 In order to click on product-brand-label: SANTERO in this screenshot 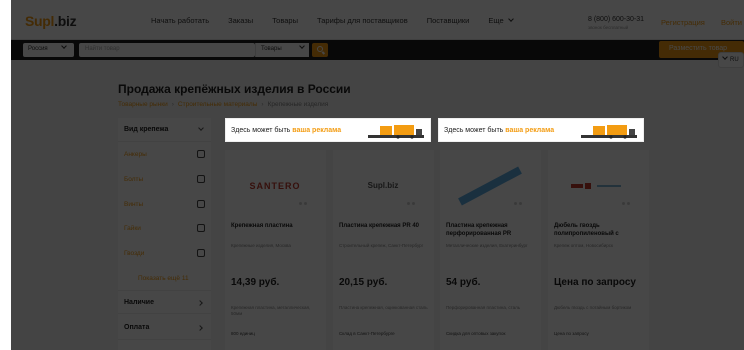, I will do `click(275, 185)`.